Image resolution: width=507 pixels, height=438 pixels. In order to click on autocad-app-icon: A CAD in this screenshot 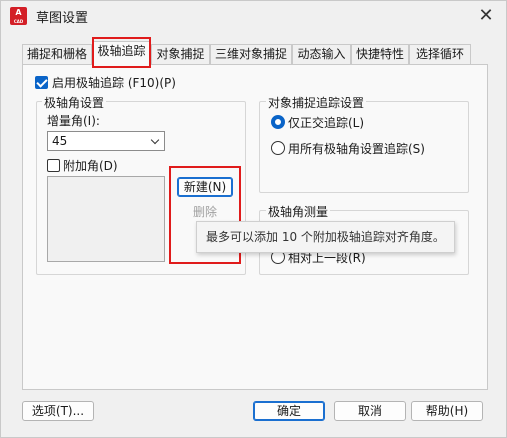, I will do `click(18, 16)`.